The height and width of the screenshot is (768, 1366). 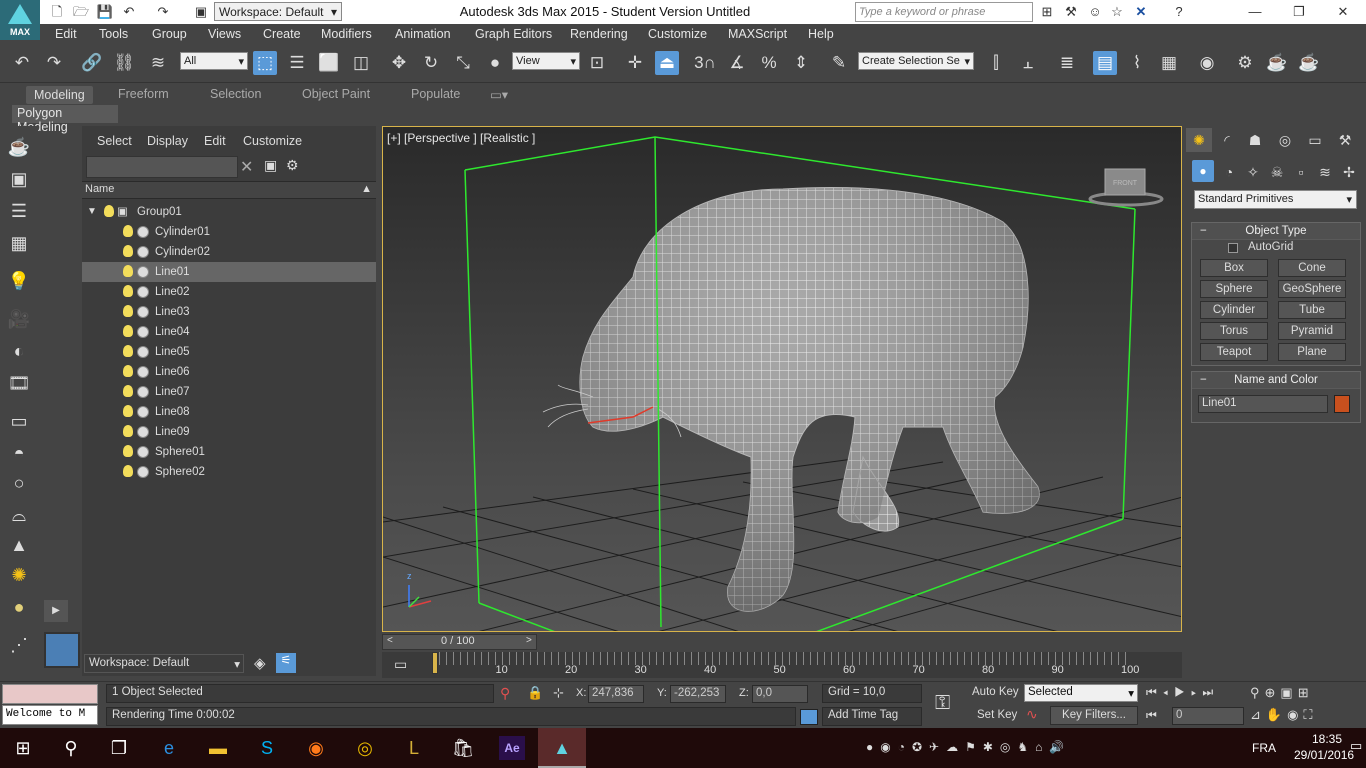 I want to click on utilities-tab-icon: ⚒, so click(x=1345, y=140).